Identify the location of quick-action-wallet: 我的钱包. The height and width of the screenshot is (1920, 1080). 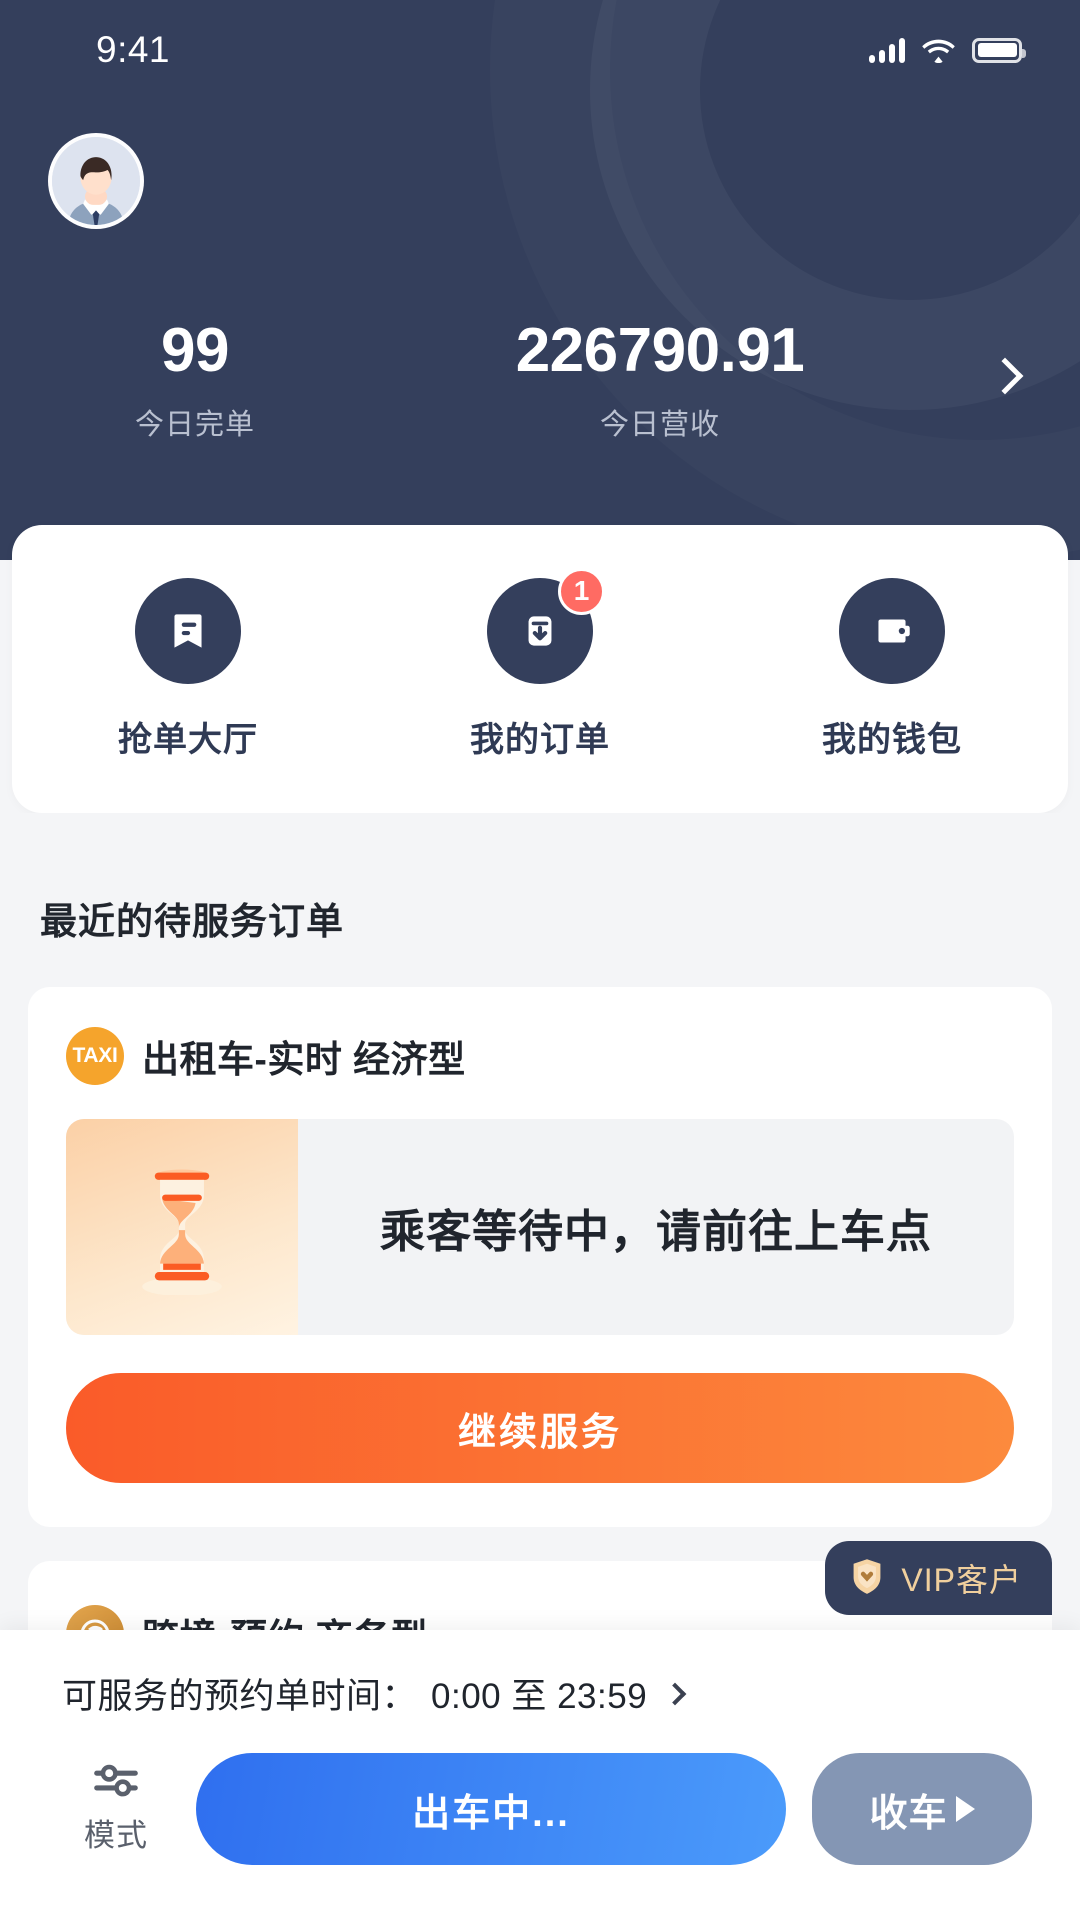
(892, 669).